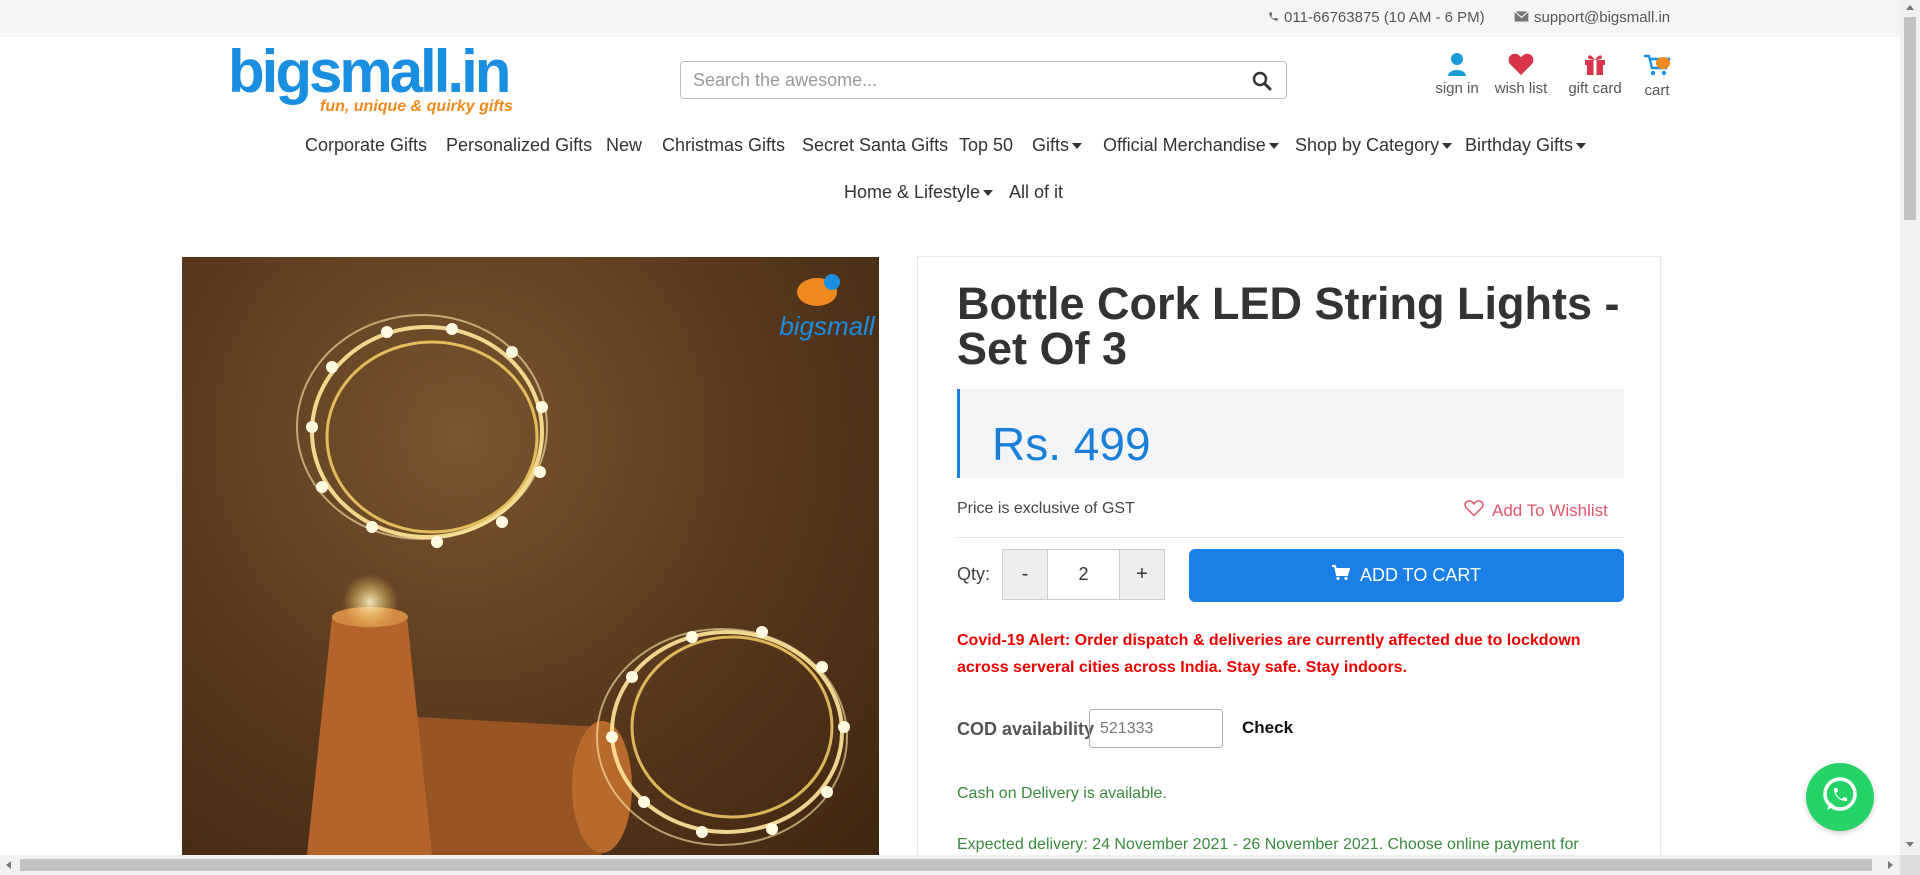  I want to click on quantity-stepper: - 2 +, so click(1083, 574).